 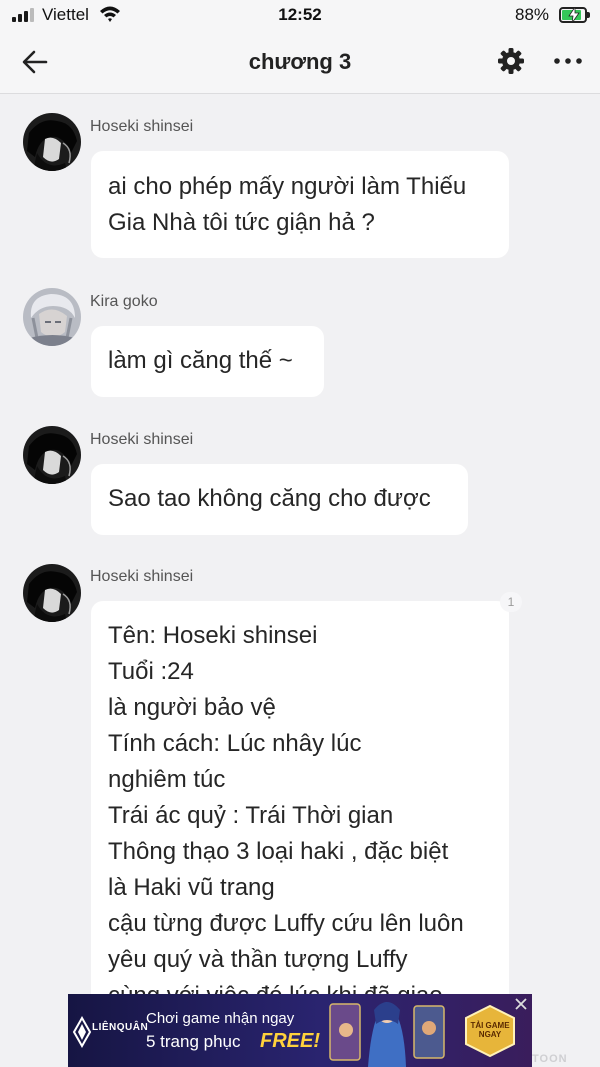 What do you see at coordinates (286, 923) in the screenshot?
I see `message-line: cậu từng được Luffy cứu lên luôn` at bounding box center [286, 923].